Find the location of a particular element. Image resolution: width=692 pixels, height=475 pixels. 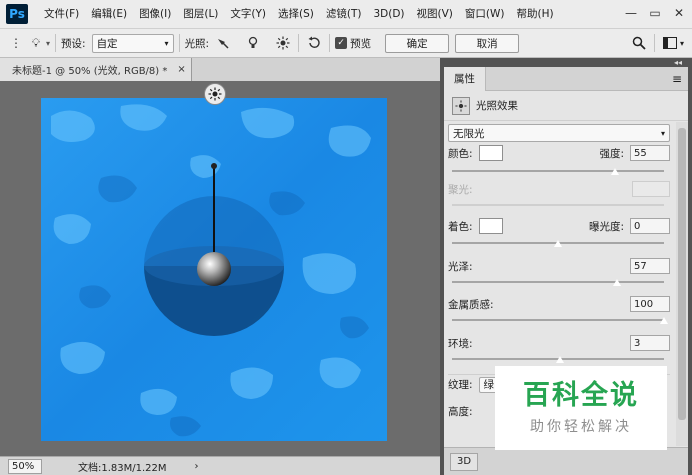

properties-scrollbar is located at coordinates (682, 284).